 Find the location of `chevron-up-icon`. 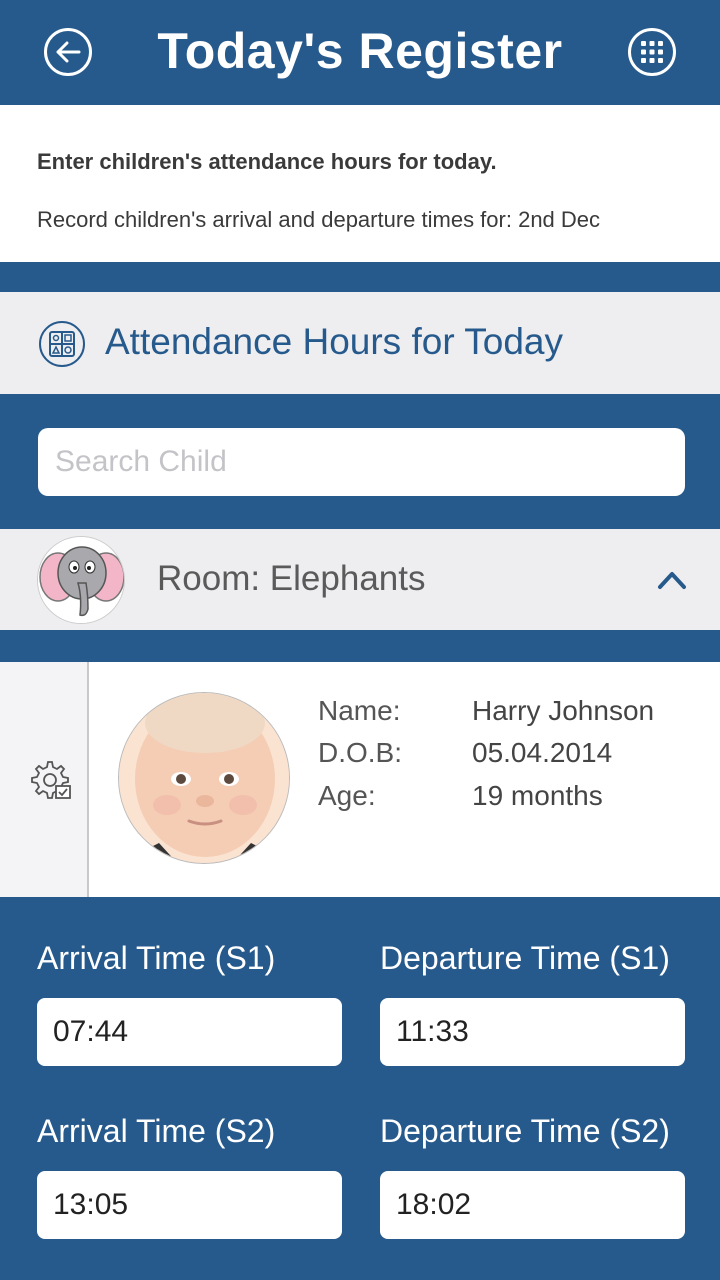

chevron-up-icon is located at coordinates (672, 579).